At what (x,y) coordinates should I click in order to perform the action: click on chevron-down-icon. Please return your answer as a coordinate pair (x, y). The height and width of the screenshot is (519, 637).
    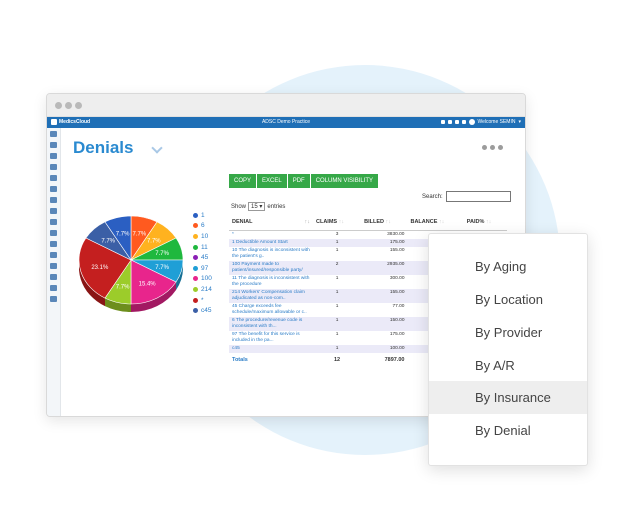
    Looking at the image, I should click on (157, 148).